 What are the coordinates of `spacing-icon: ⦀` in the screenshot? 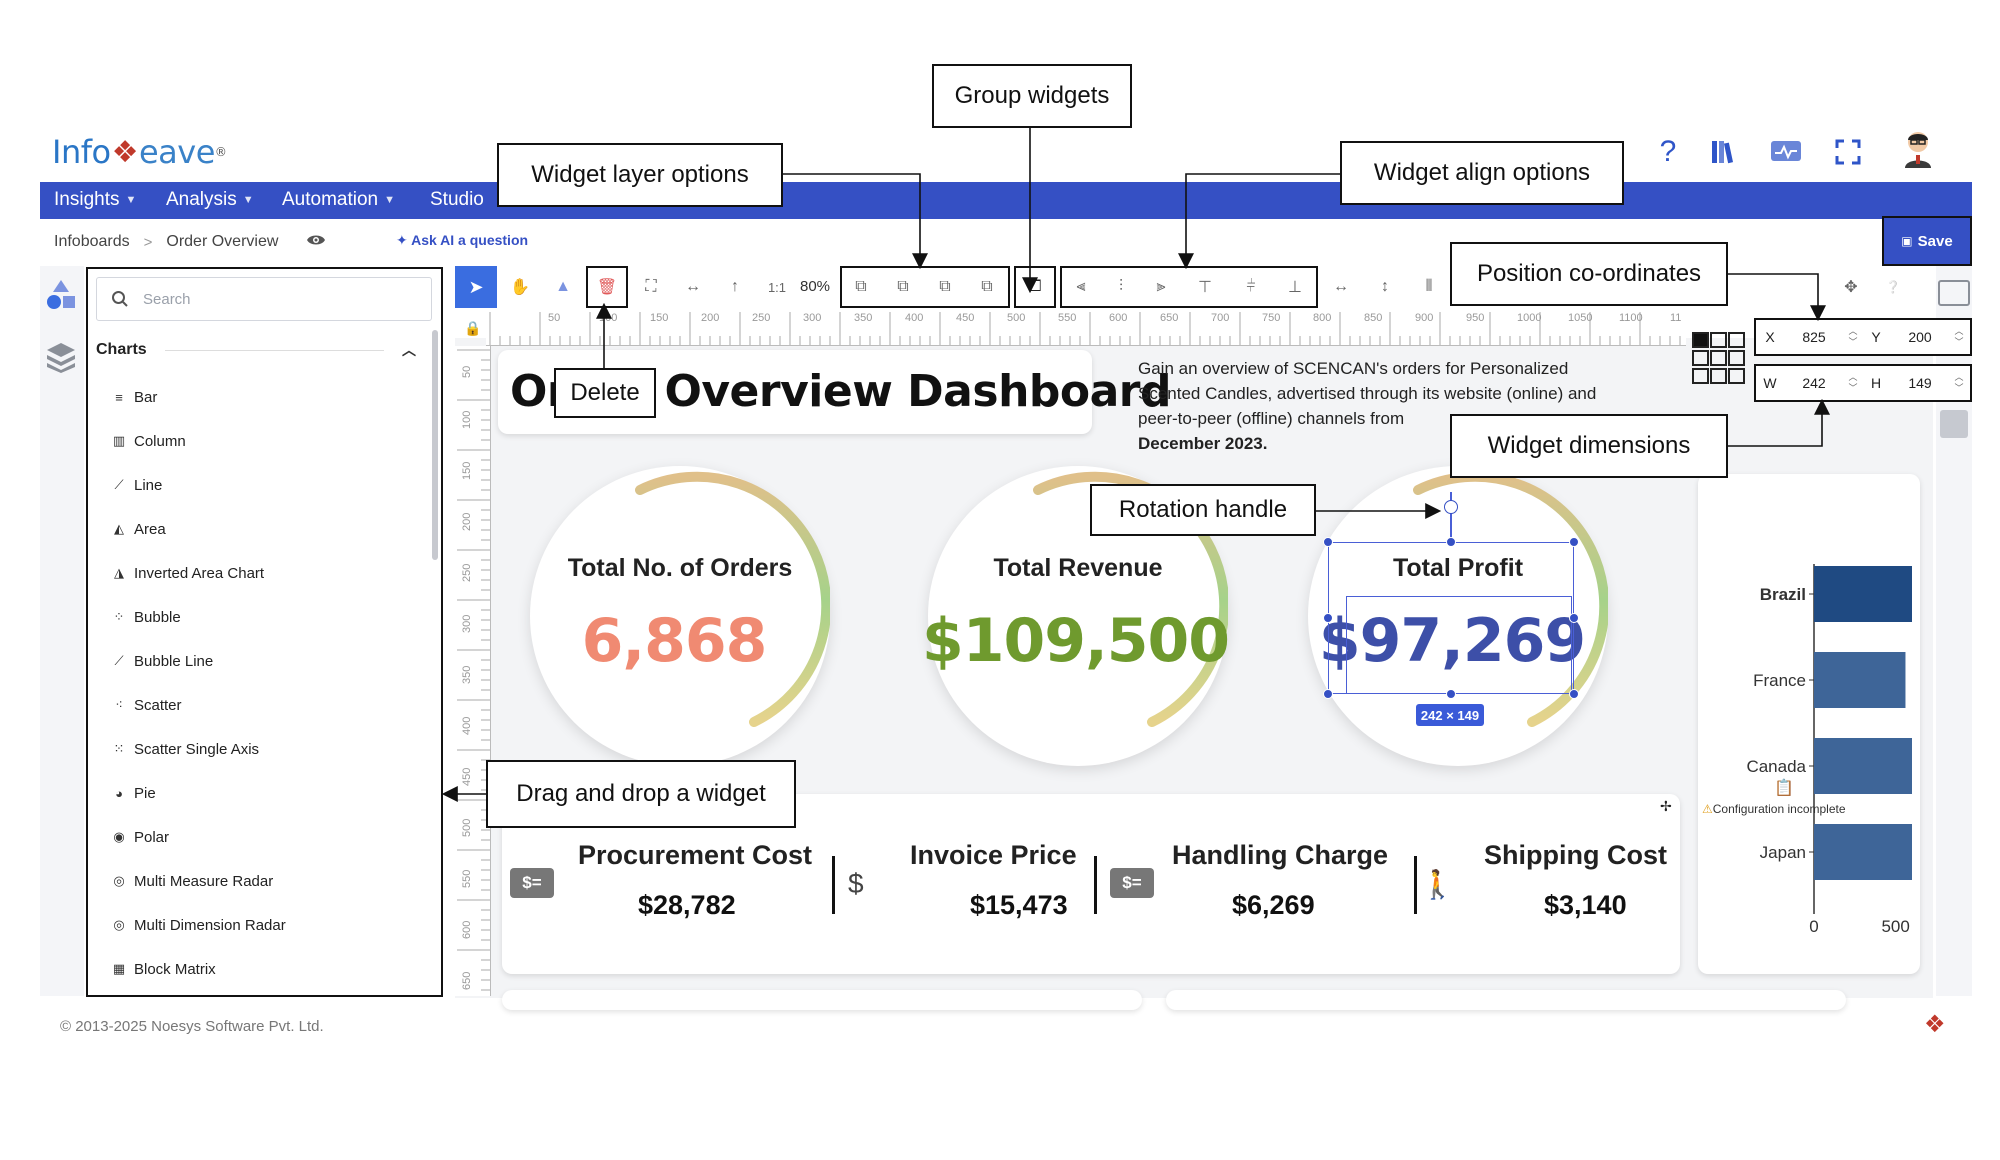 It's located at (1429, 287).